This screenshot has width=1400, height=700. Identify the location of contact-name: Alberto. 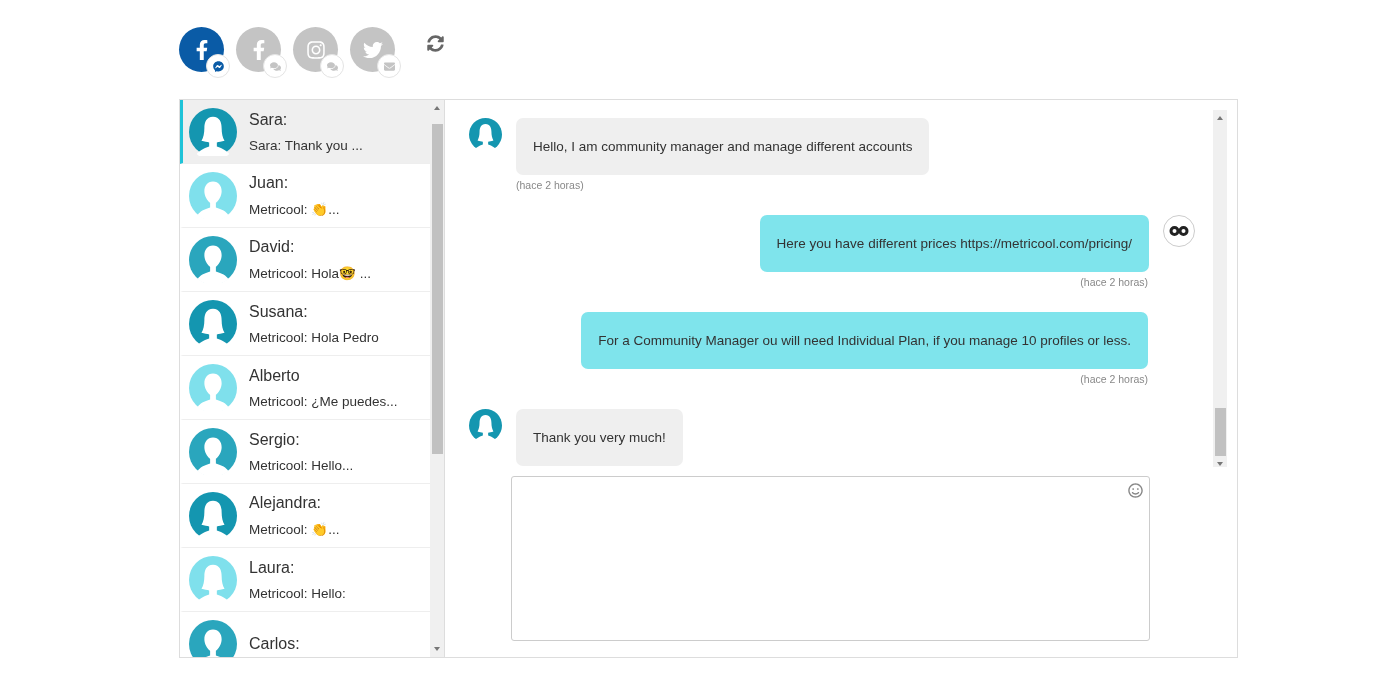
(275, 375).